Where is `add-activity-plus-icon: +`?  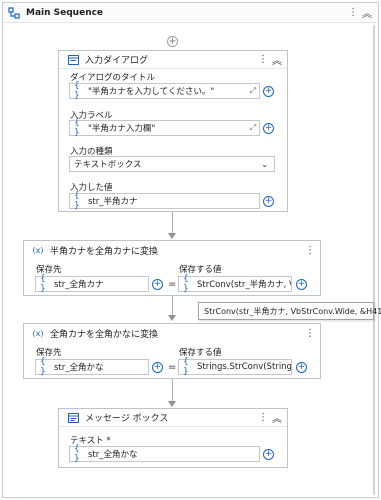 add-activity-plus-icon: + is located at coordinates (172, 41).